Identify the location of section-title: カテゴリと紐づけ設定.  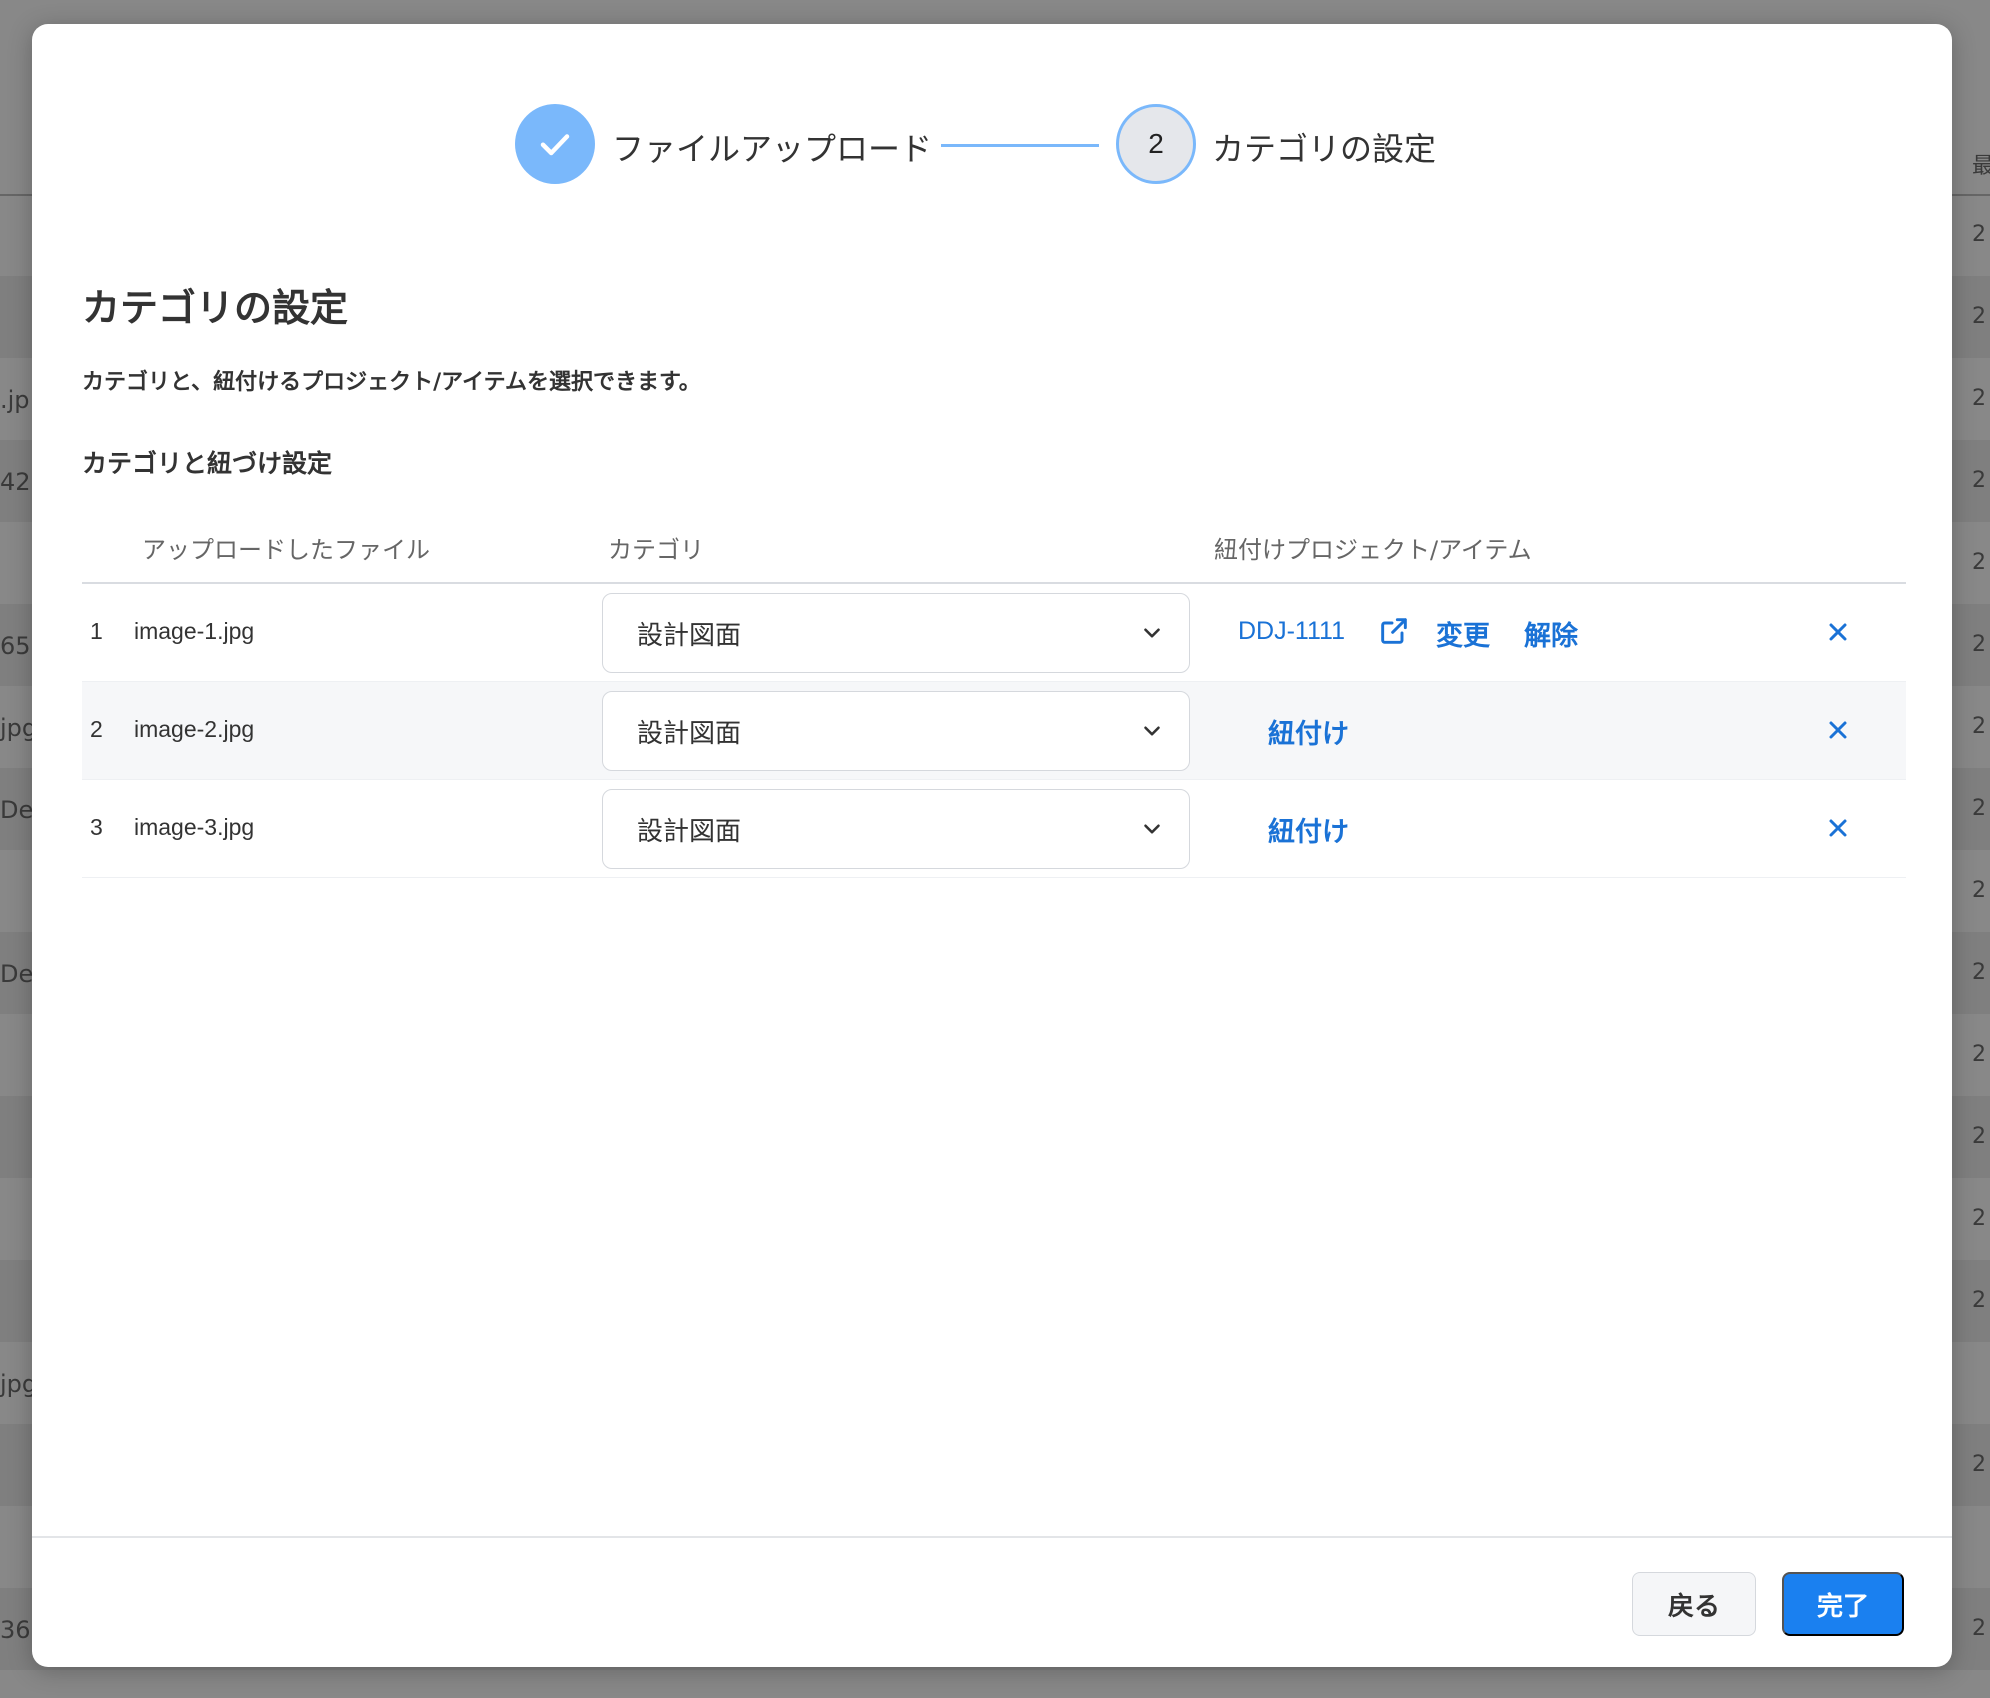
(207, 463).